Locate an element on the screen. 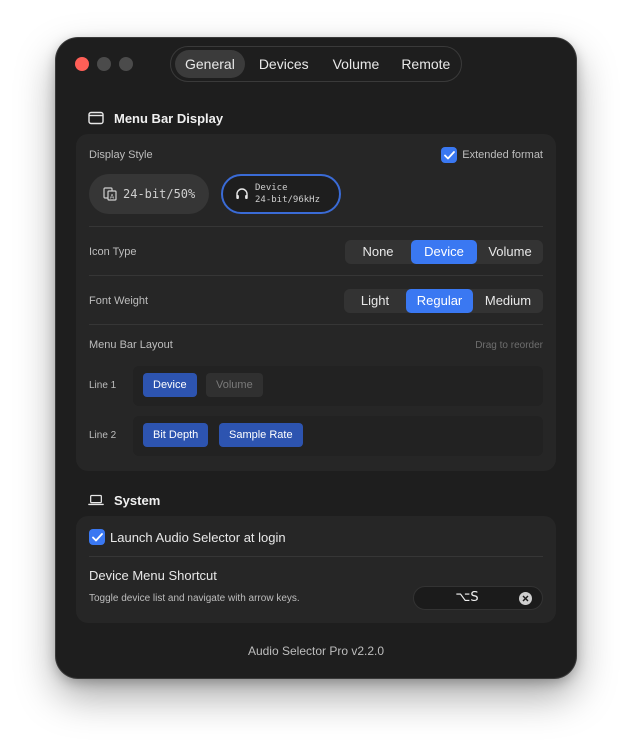 This screenshot has width=632, height=752. tab-bar: General Devices Volume Remote is located at coordinates (316, 64).